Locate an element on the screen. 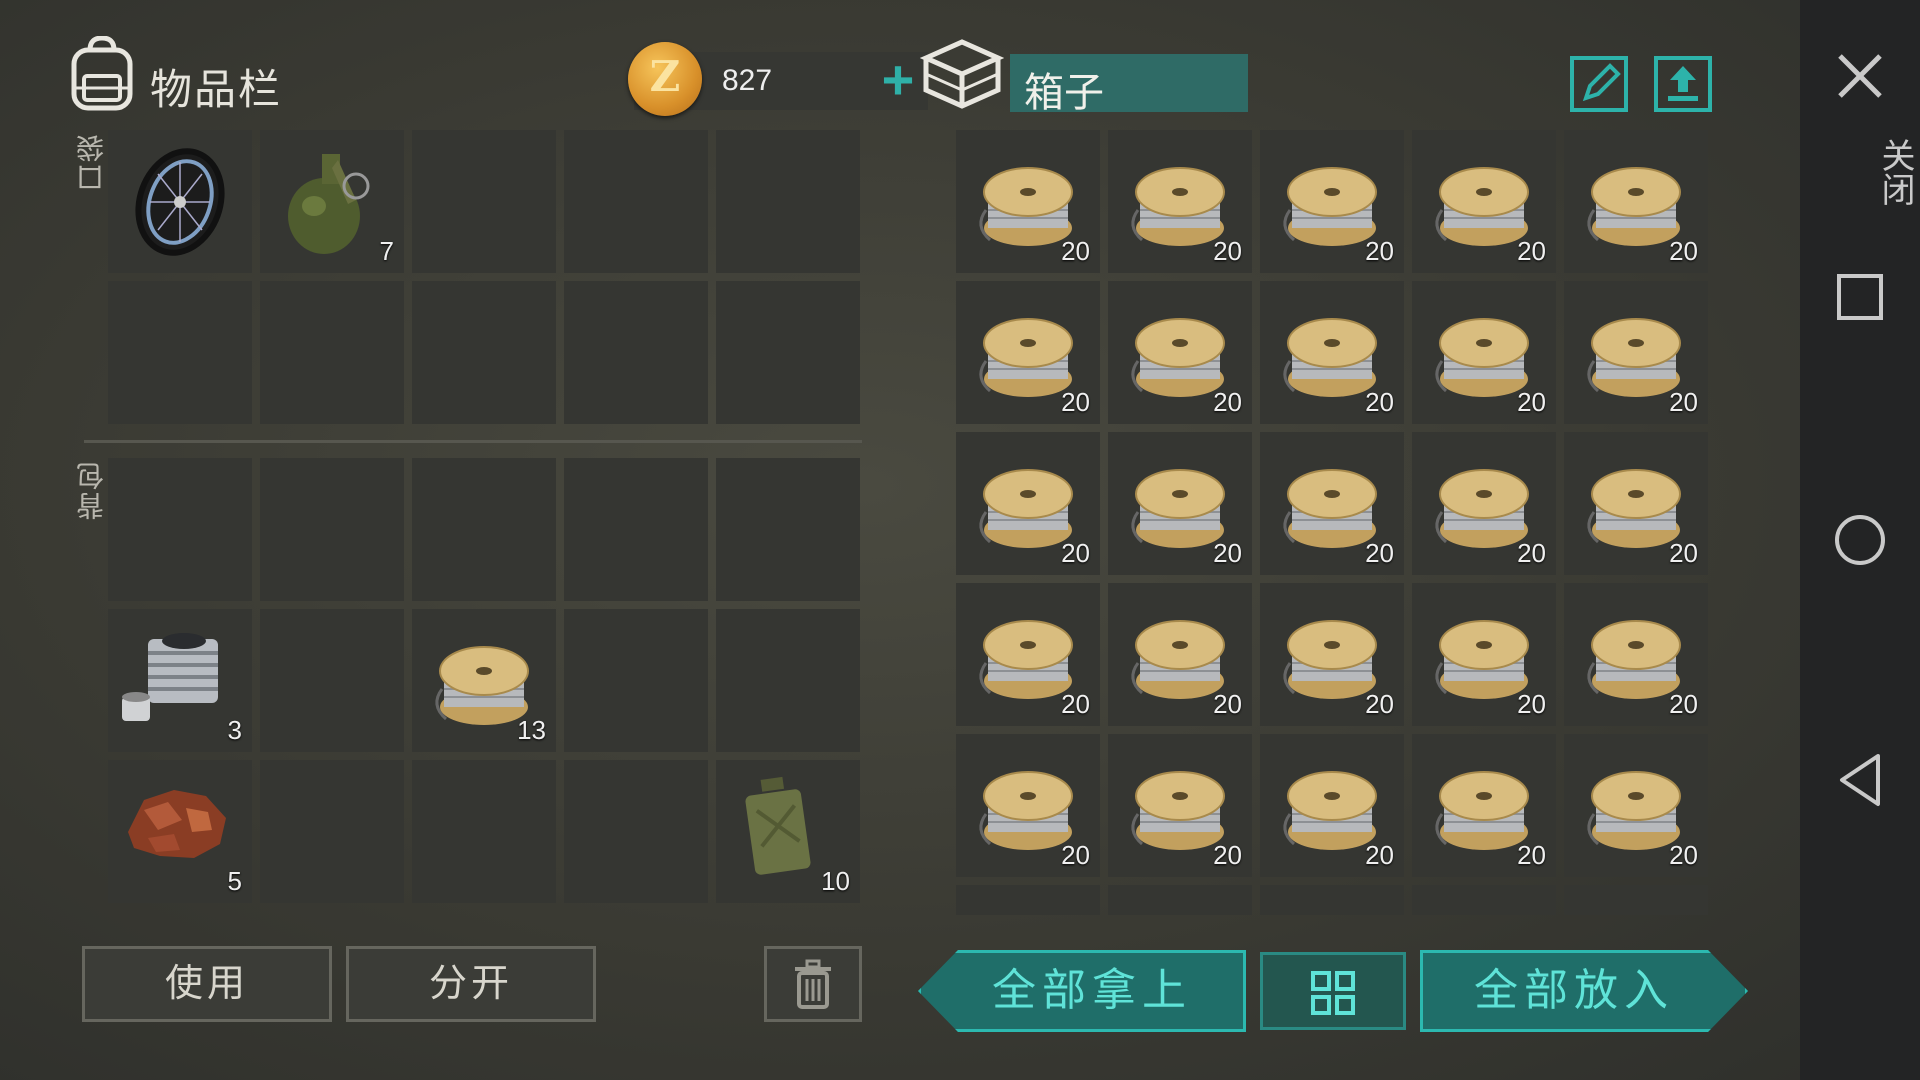 This screenshot has width=1920, height=1080. backpack-label: 背包 is located at coordinates (91, 490).